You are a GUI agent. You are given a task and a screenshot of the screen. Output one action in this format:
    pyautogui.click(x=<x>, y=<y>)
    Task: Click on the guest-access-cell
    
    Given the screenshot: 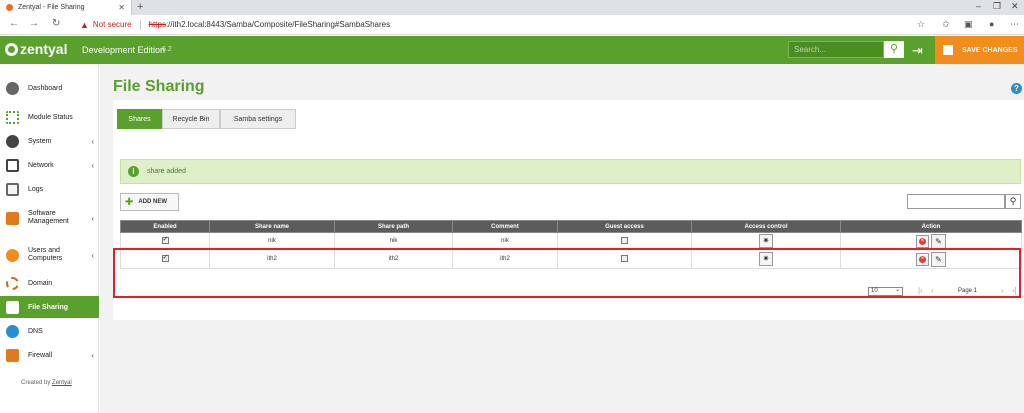 What is the action you would take?
    pyautogui.click(x=624, y=241)
    